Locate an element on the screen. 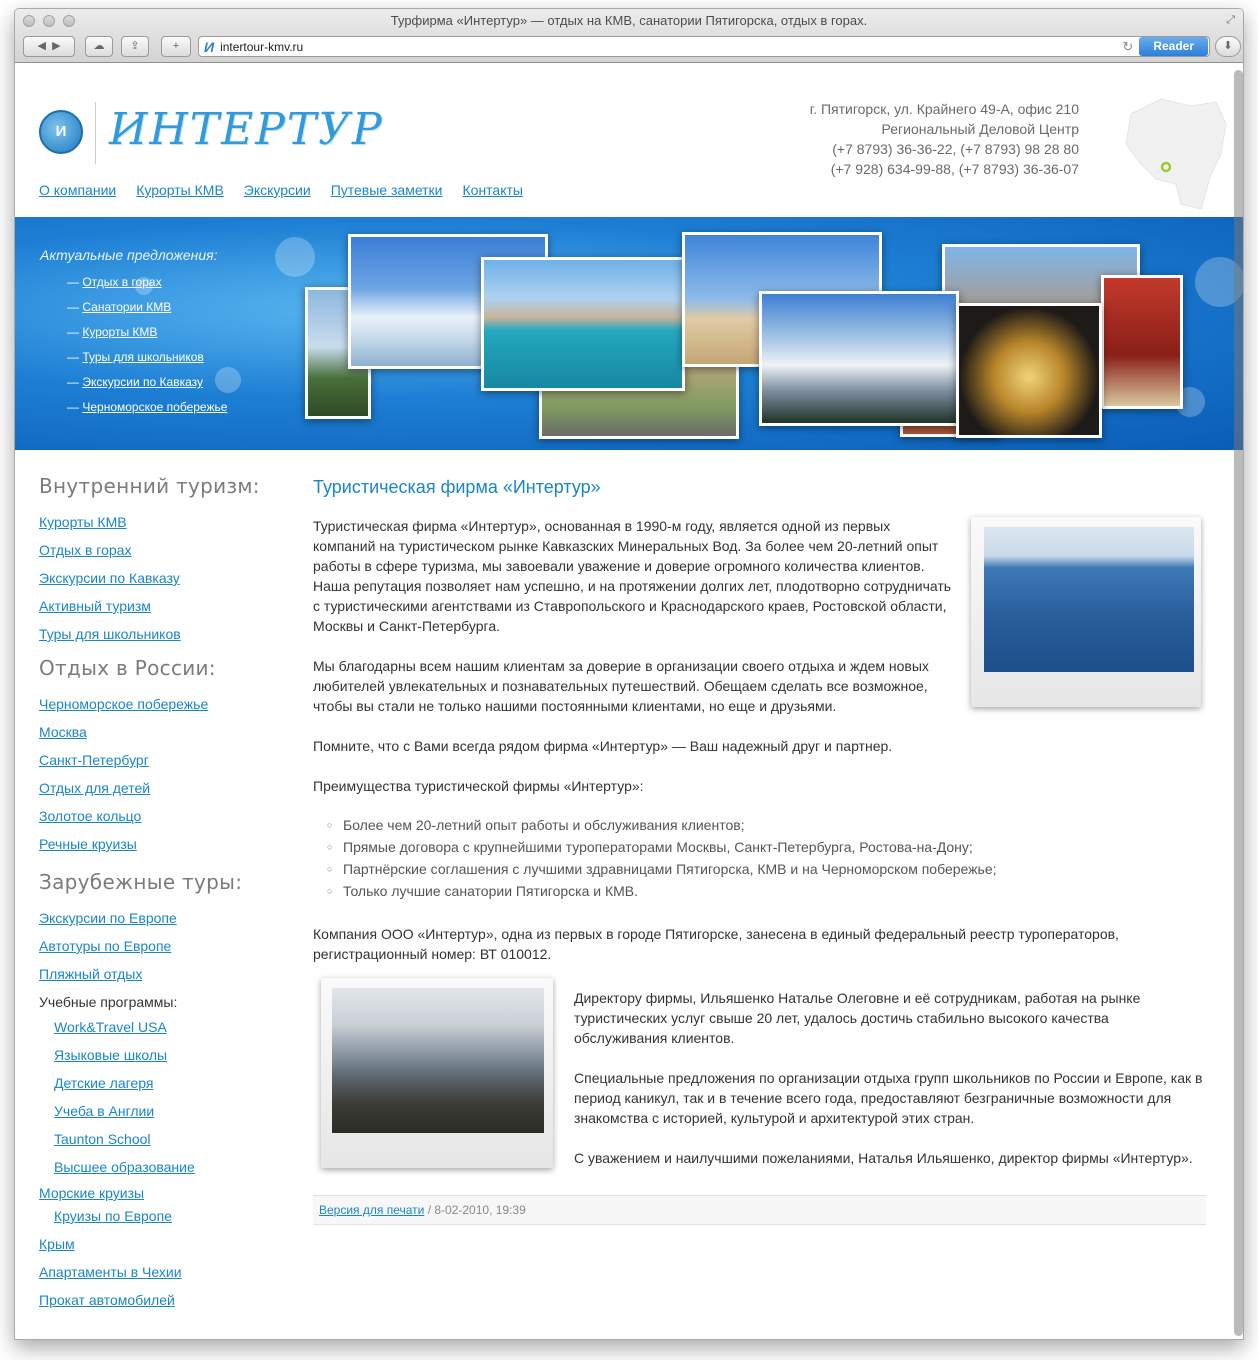 This screenshot has width=1258, height=1360. offer-item: — Черноморское побережье is located at coordinates (147, 407).